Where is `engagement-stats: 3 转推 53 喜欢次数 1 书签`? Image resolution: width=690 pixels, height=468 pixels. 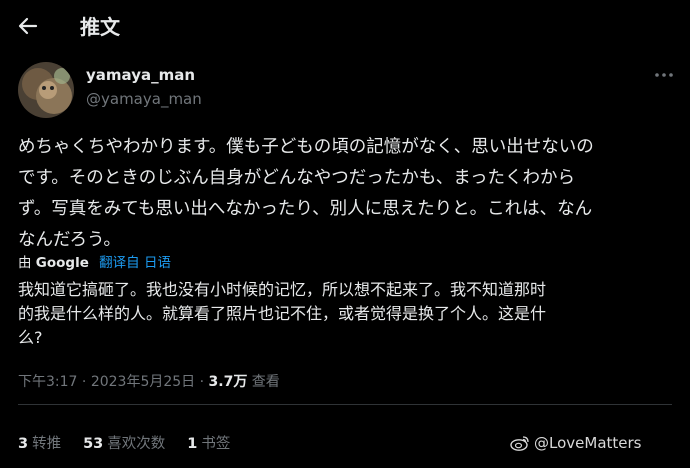
engagement-stats: 3 转推 53 喜欢次数 1 书签 is located at coordinates (124, 442).